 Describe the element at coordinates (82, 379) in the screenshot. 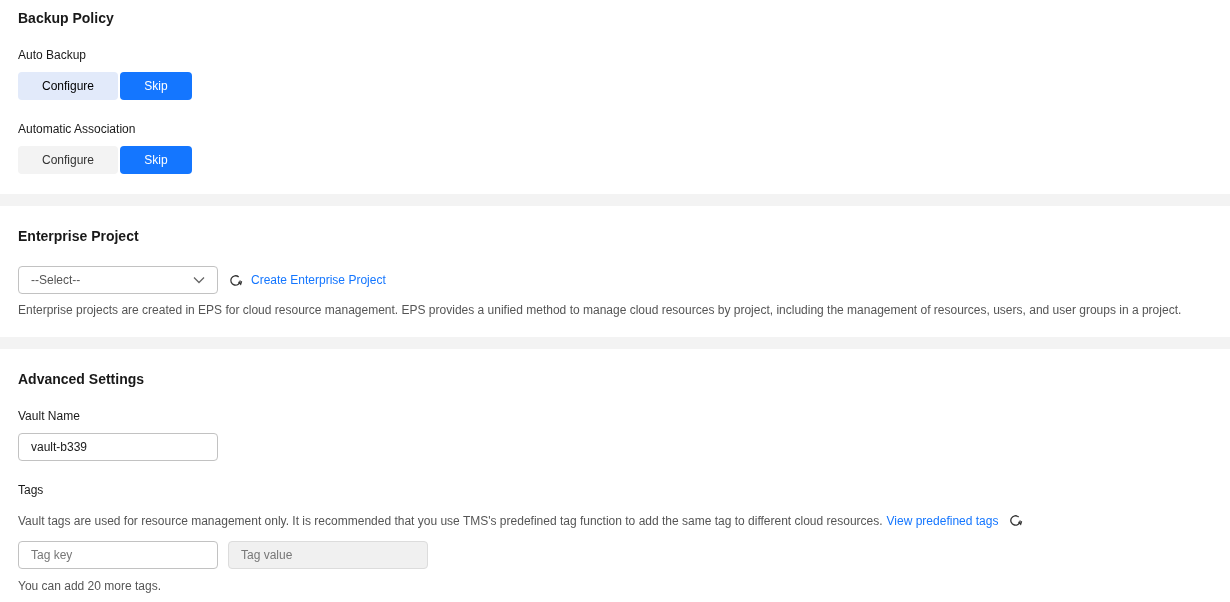

I see `section-title: Advanced Settings` at that location.